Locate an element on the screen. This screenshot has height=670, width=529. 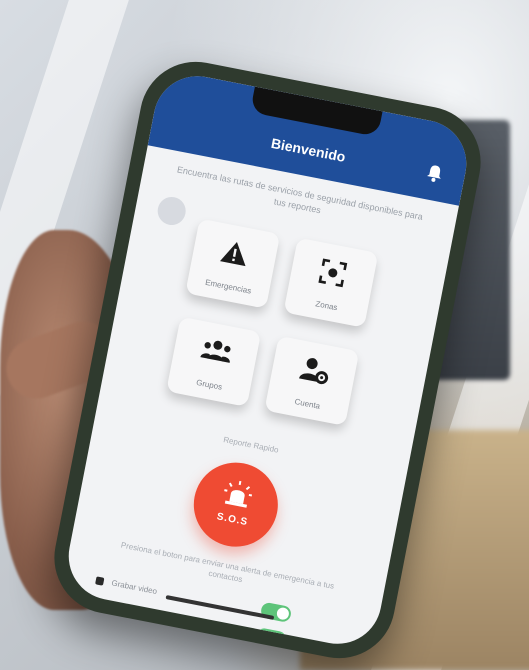
scan-icon is located at coordinates (333, 273).